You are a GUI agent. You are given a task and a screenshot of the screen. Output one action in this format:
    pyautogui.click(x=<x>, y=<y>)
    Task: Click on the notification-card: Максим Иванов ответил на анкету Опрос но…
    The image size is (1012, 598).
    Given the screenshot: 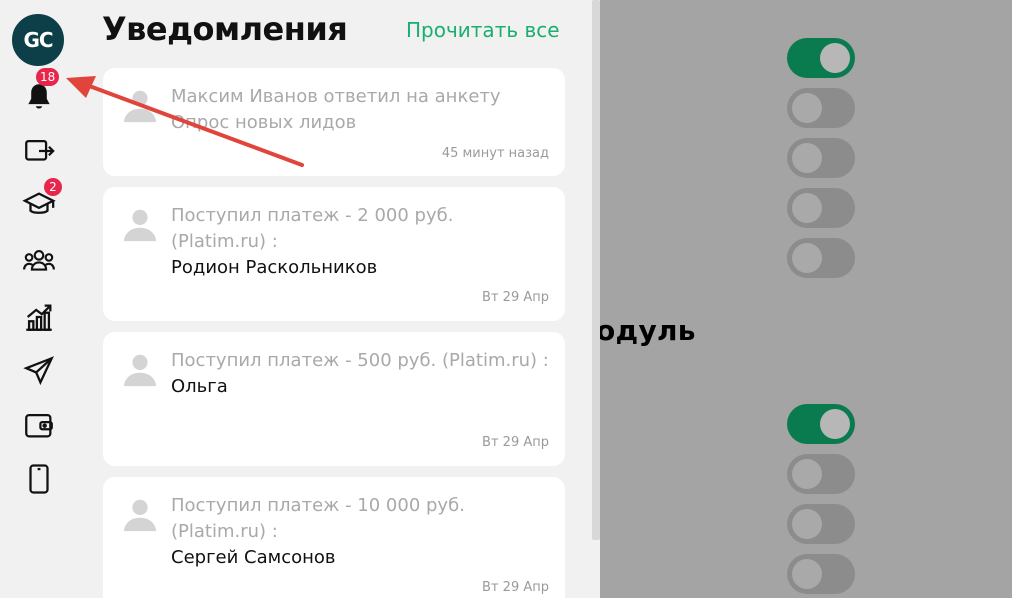 What is the action you would take?
    pyautogui.click(x=334, y=122)
    